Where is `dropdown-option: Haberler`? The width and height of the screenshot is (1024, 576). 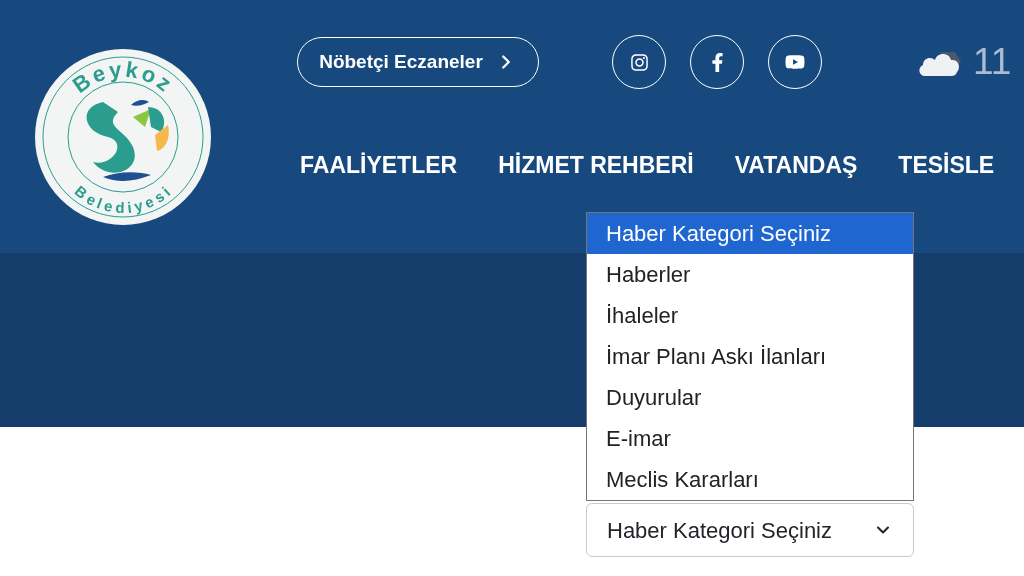 dropdown-option: Haberler is located at coordinates (750, 274).